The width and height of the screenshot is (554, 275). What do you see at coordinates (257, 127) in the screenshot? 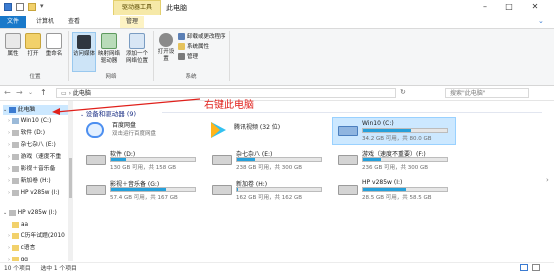
I see `app-name: 腾讯视频 (32 位)` at bounding box center [257, 127].